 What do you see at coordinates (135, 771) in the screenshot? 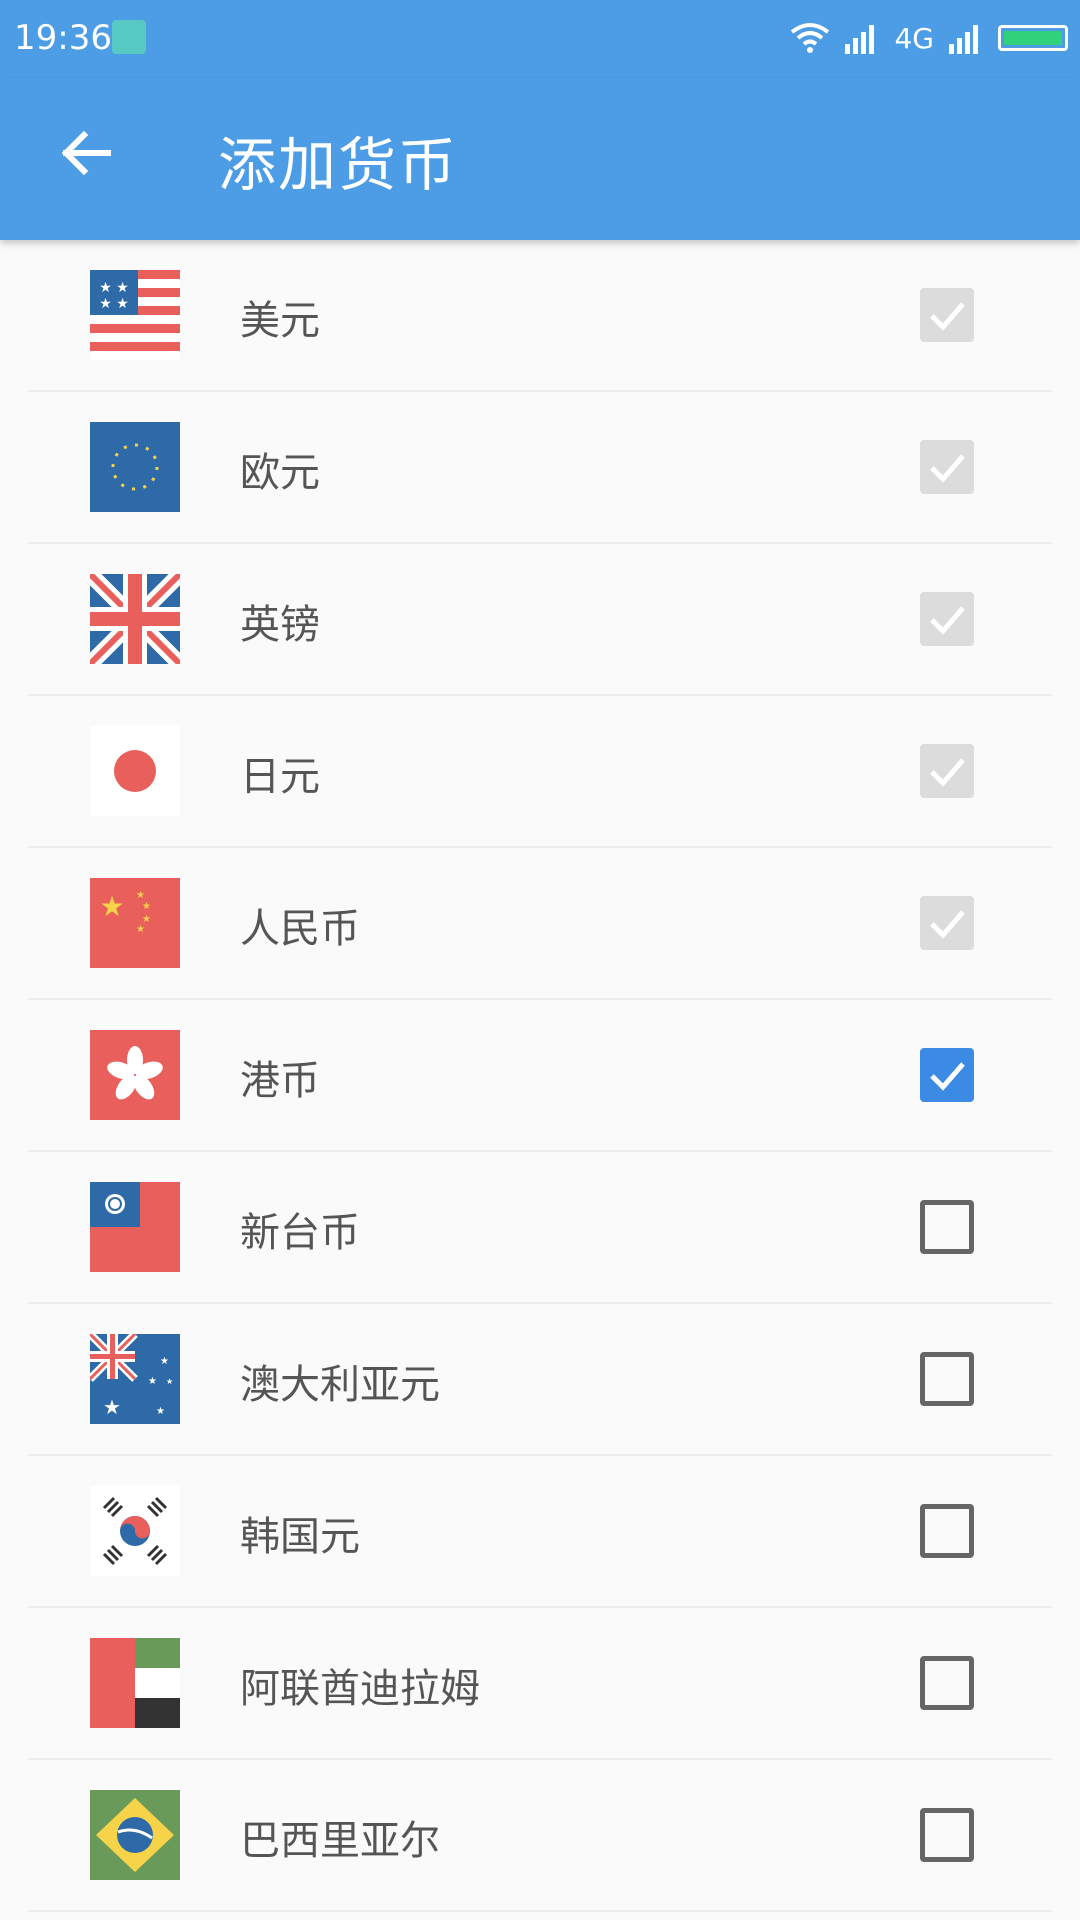
I see `japan-flag-icon` at bounding box center [135, 771].